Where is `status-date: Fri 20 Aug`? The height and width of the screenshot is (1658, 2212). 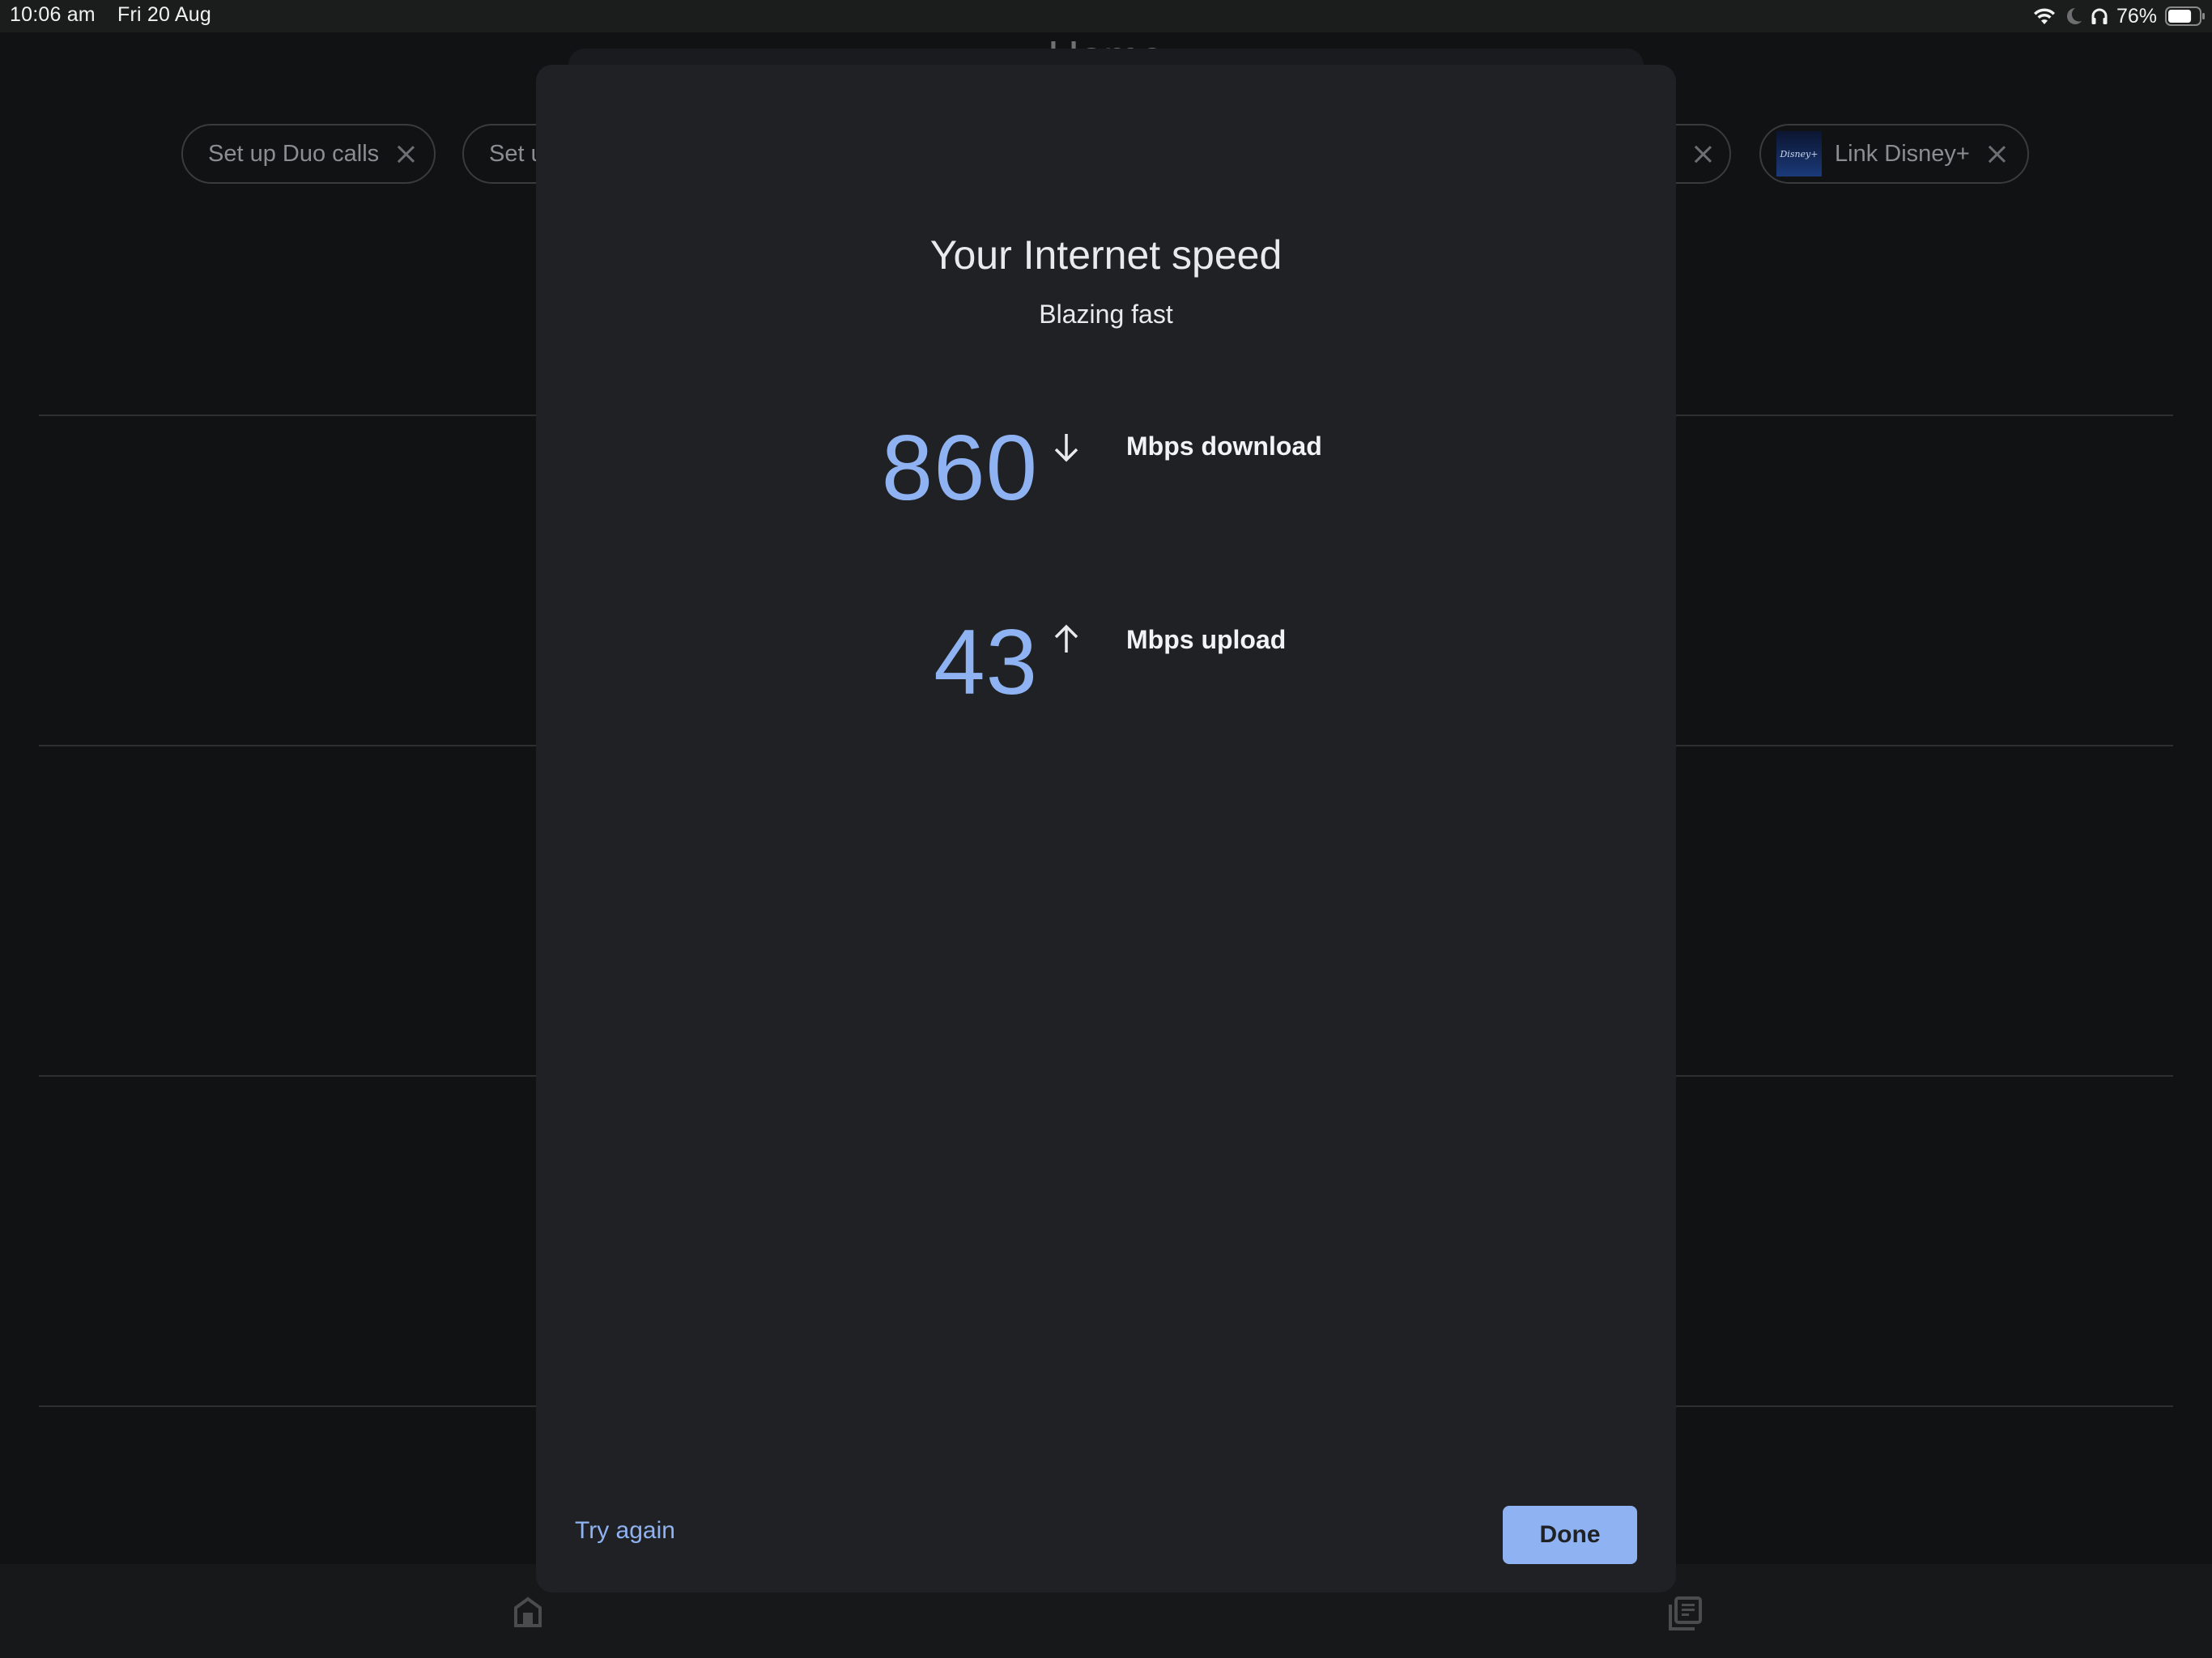 status-date: Fri 20 Aug is located at coordinates (164, 14).